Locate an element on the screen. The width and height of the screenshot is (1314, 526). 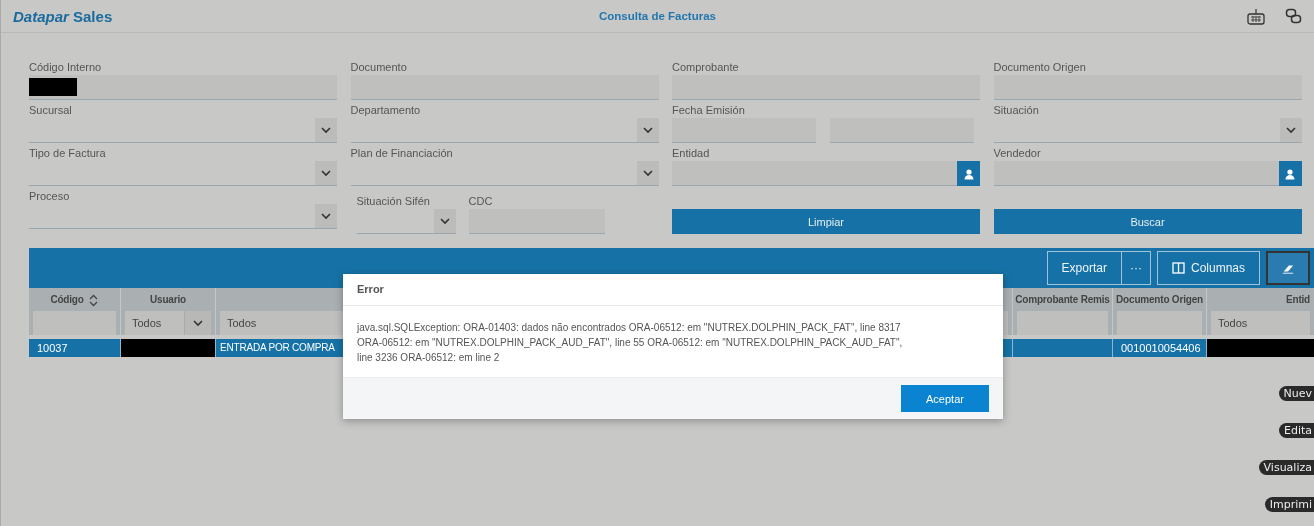
field-label: Documento Origen is located at coordinates (1040, 67).